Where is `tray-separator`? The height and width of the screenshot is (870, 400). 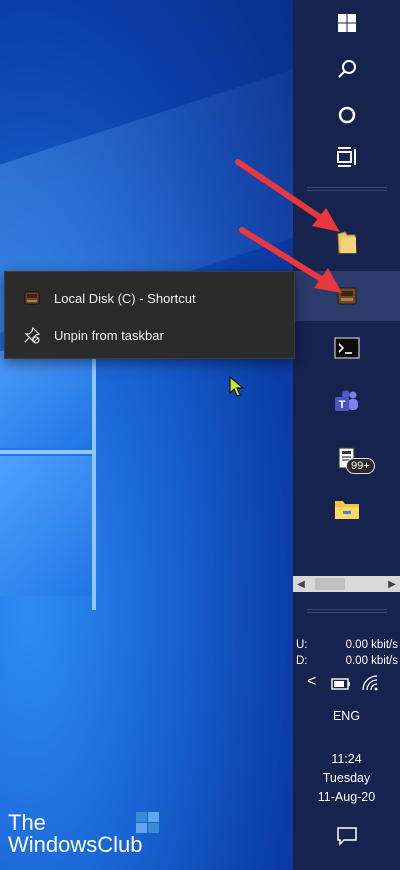
tray-separator is located at coordinates (347, 611).